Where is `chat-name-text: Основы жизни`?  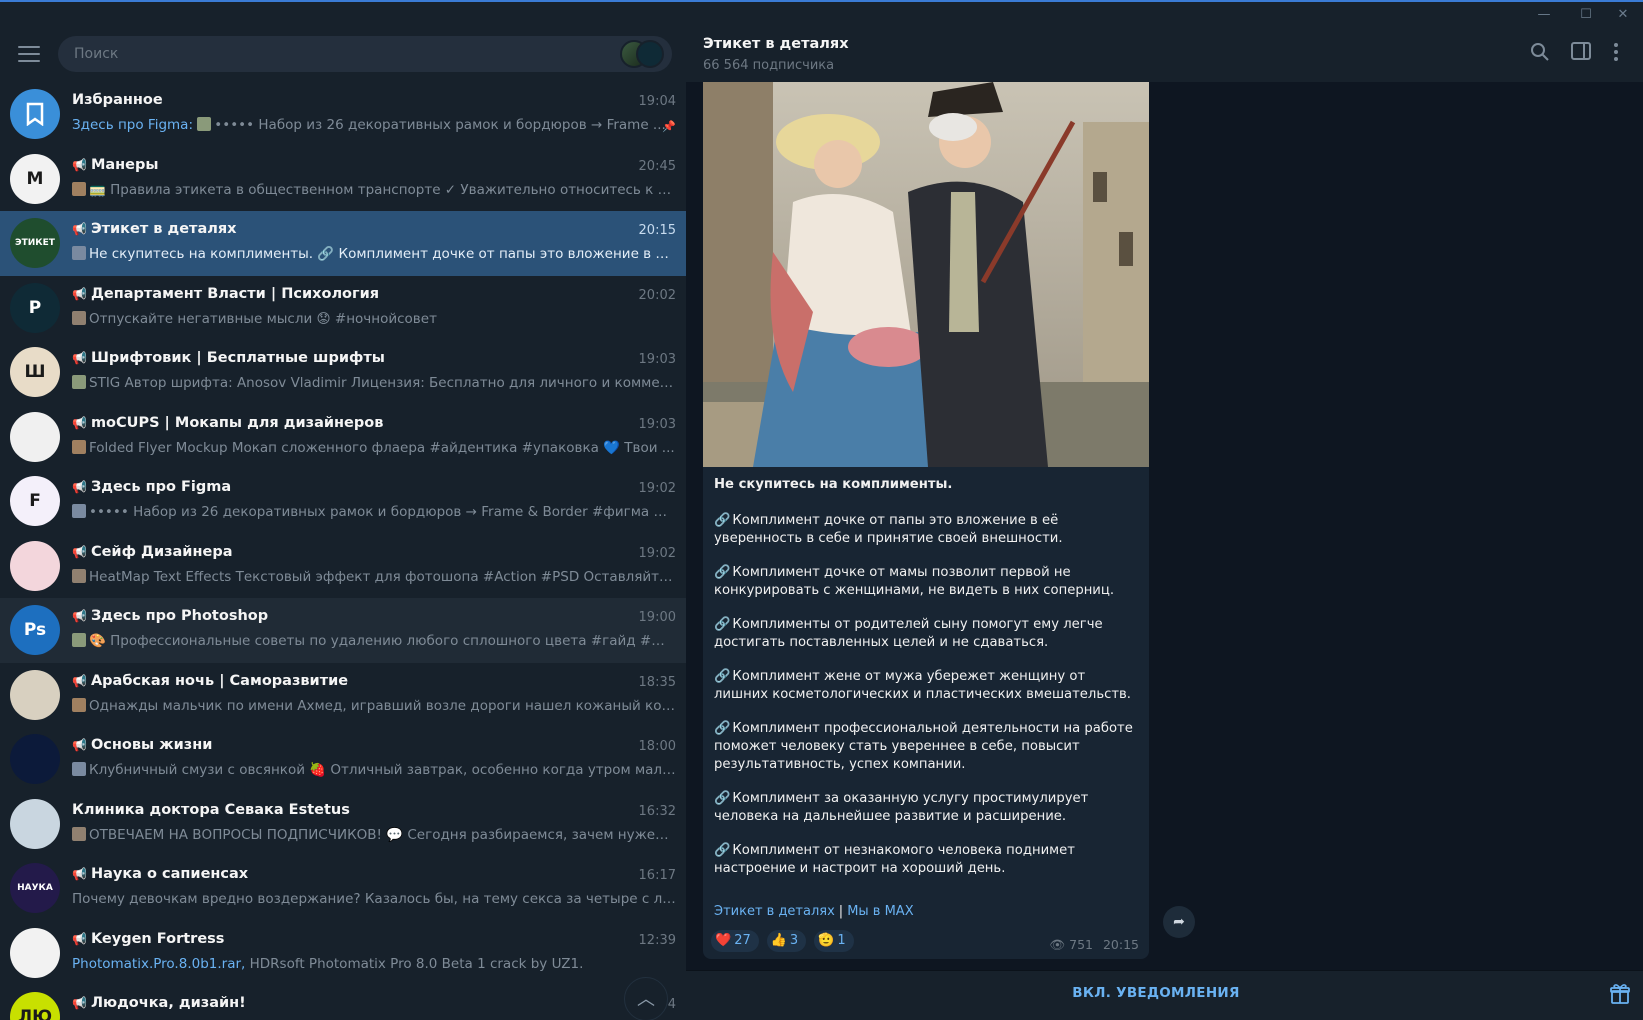
chat-name-text: Основы жизни is located at coordinates (151, 745).